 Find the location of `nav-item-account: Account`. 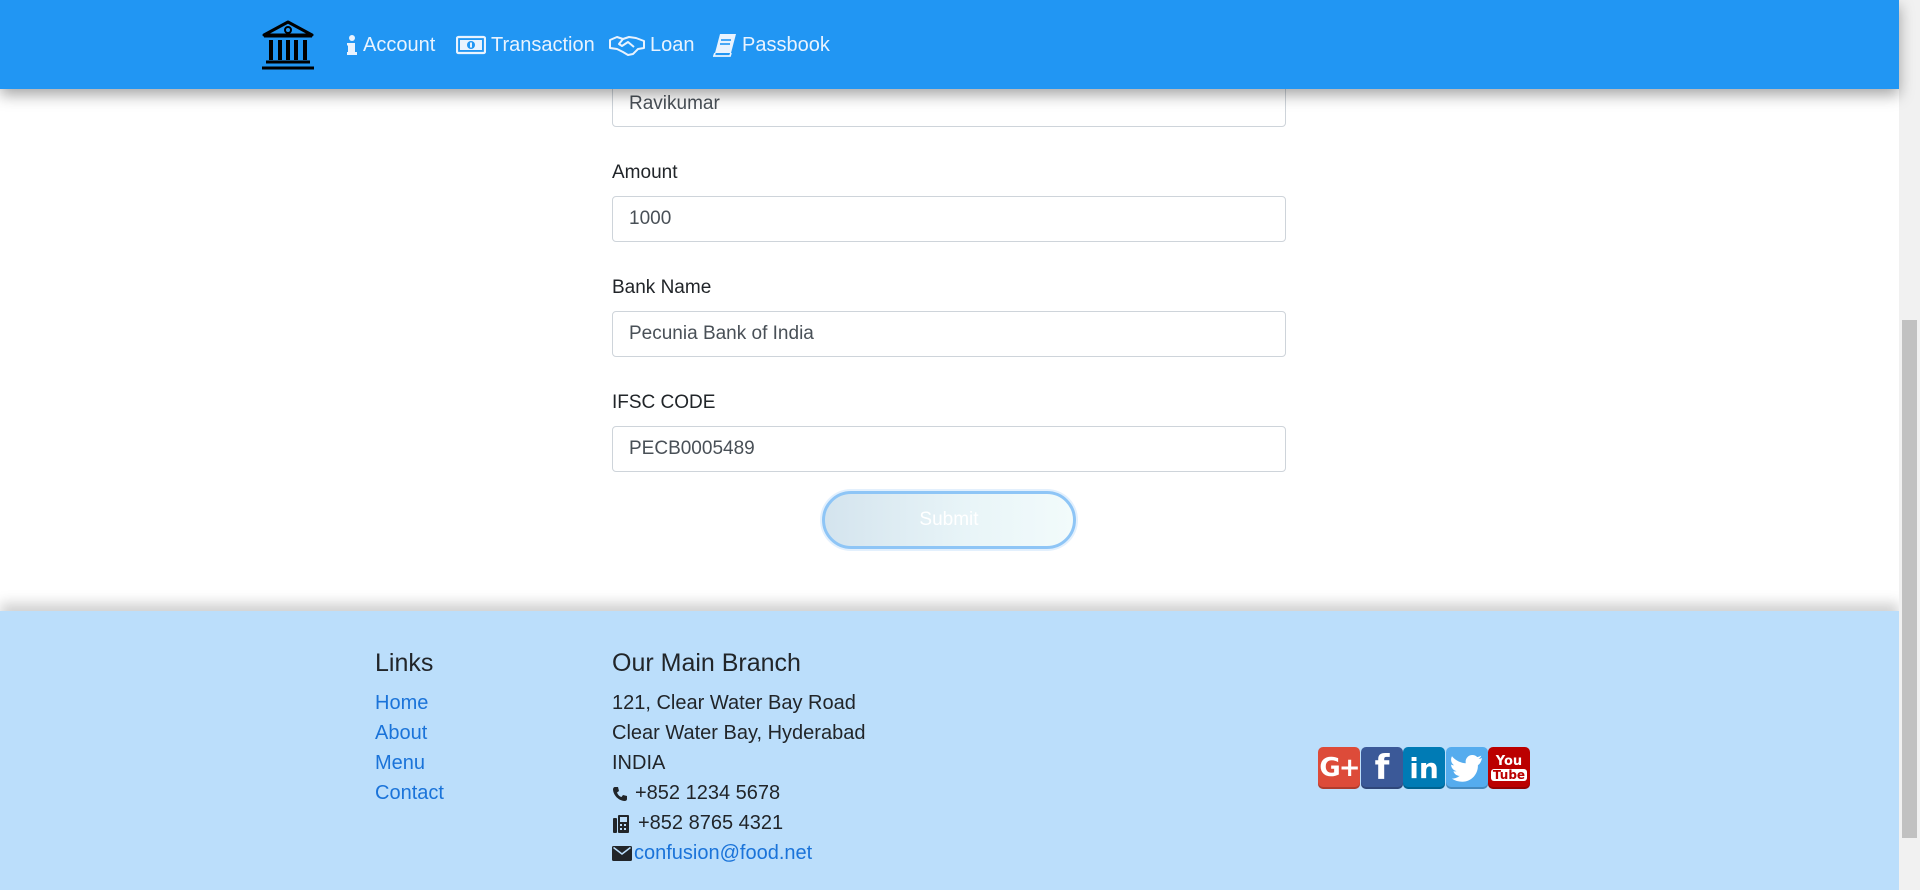

nav-item-account: Account is located at coordinates (390, 45).